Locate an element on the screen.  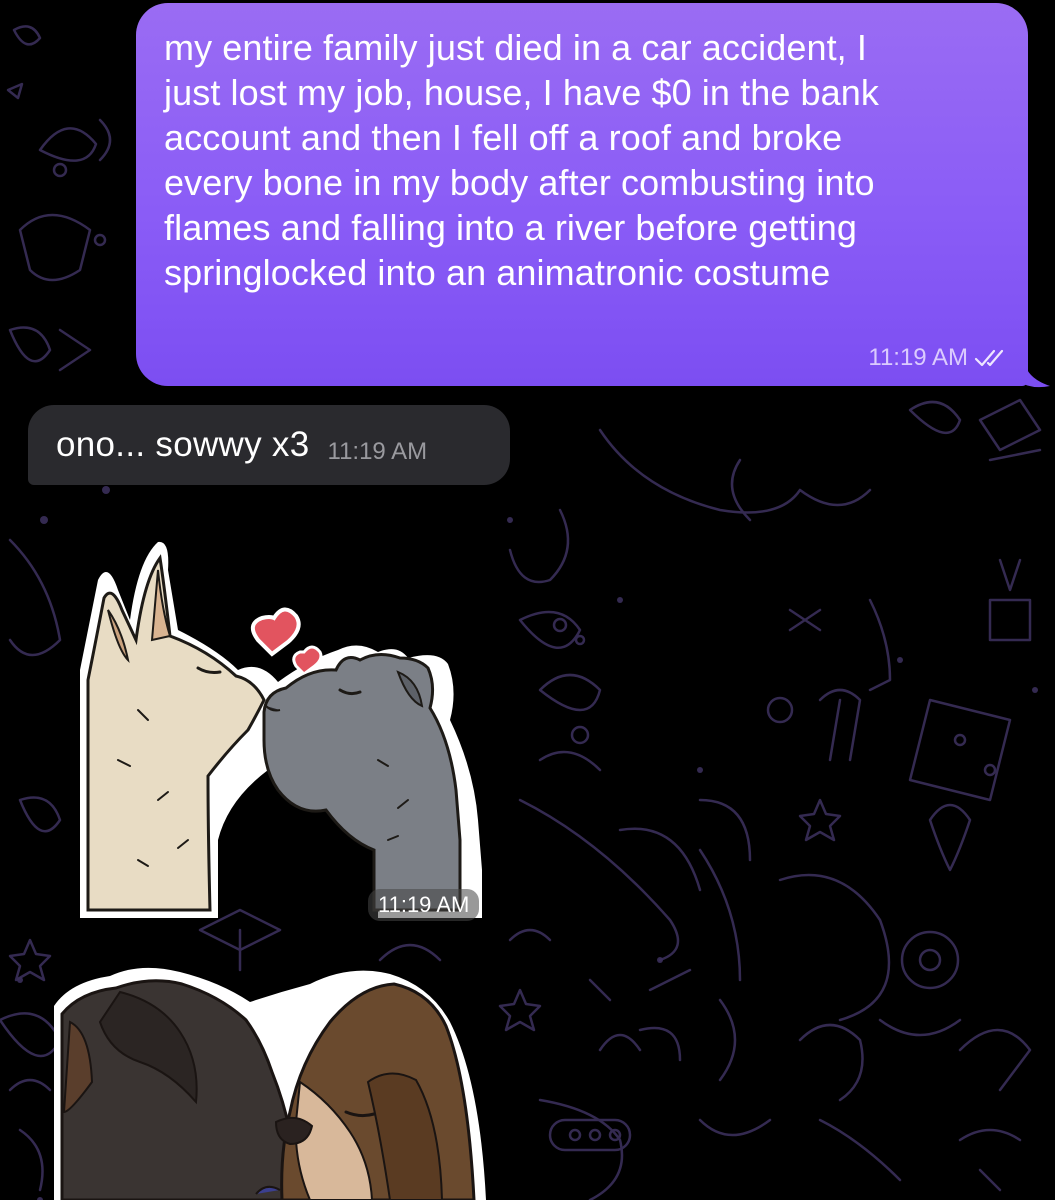
double-check-read-icon is located at coordinates (990, 358).